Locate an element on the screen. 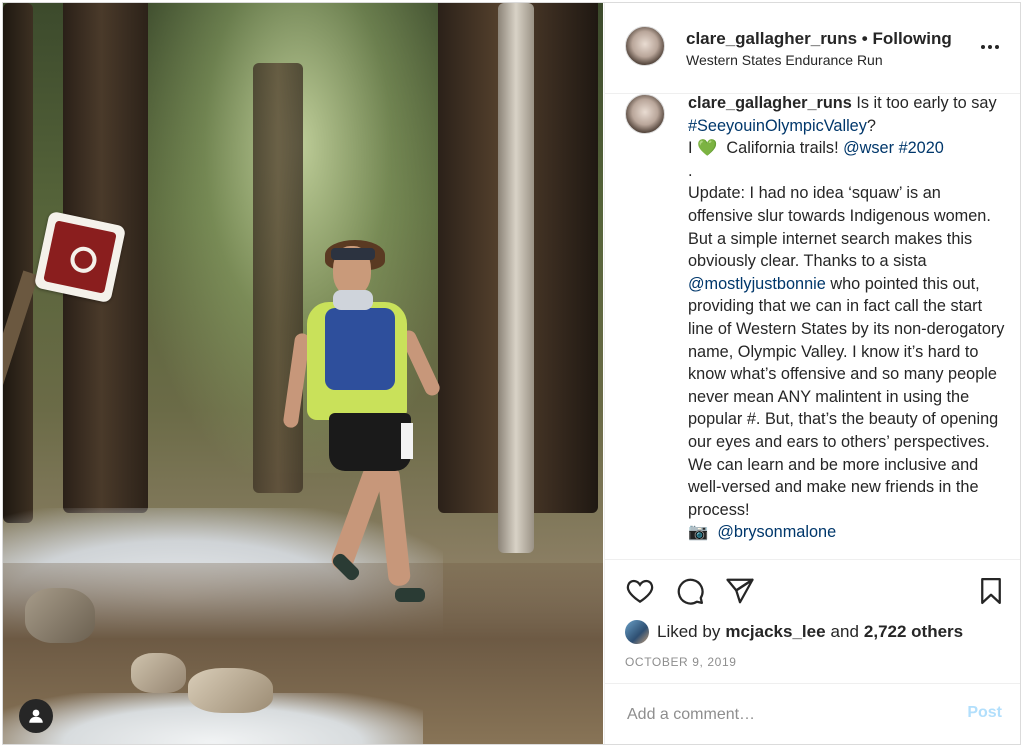  comment-icon is located at coordinates (690, 591).